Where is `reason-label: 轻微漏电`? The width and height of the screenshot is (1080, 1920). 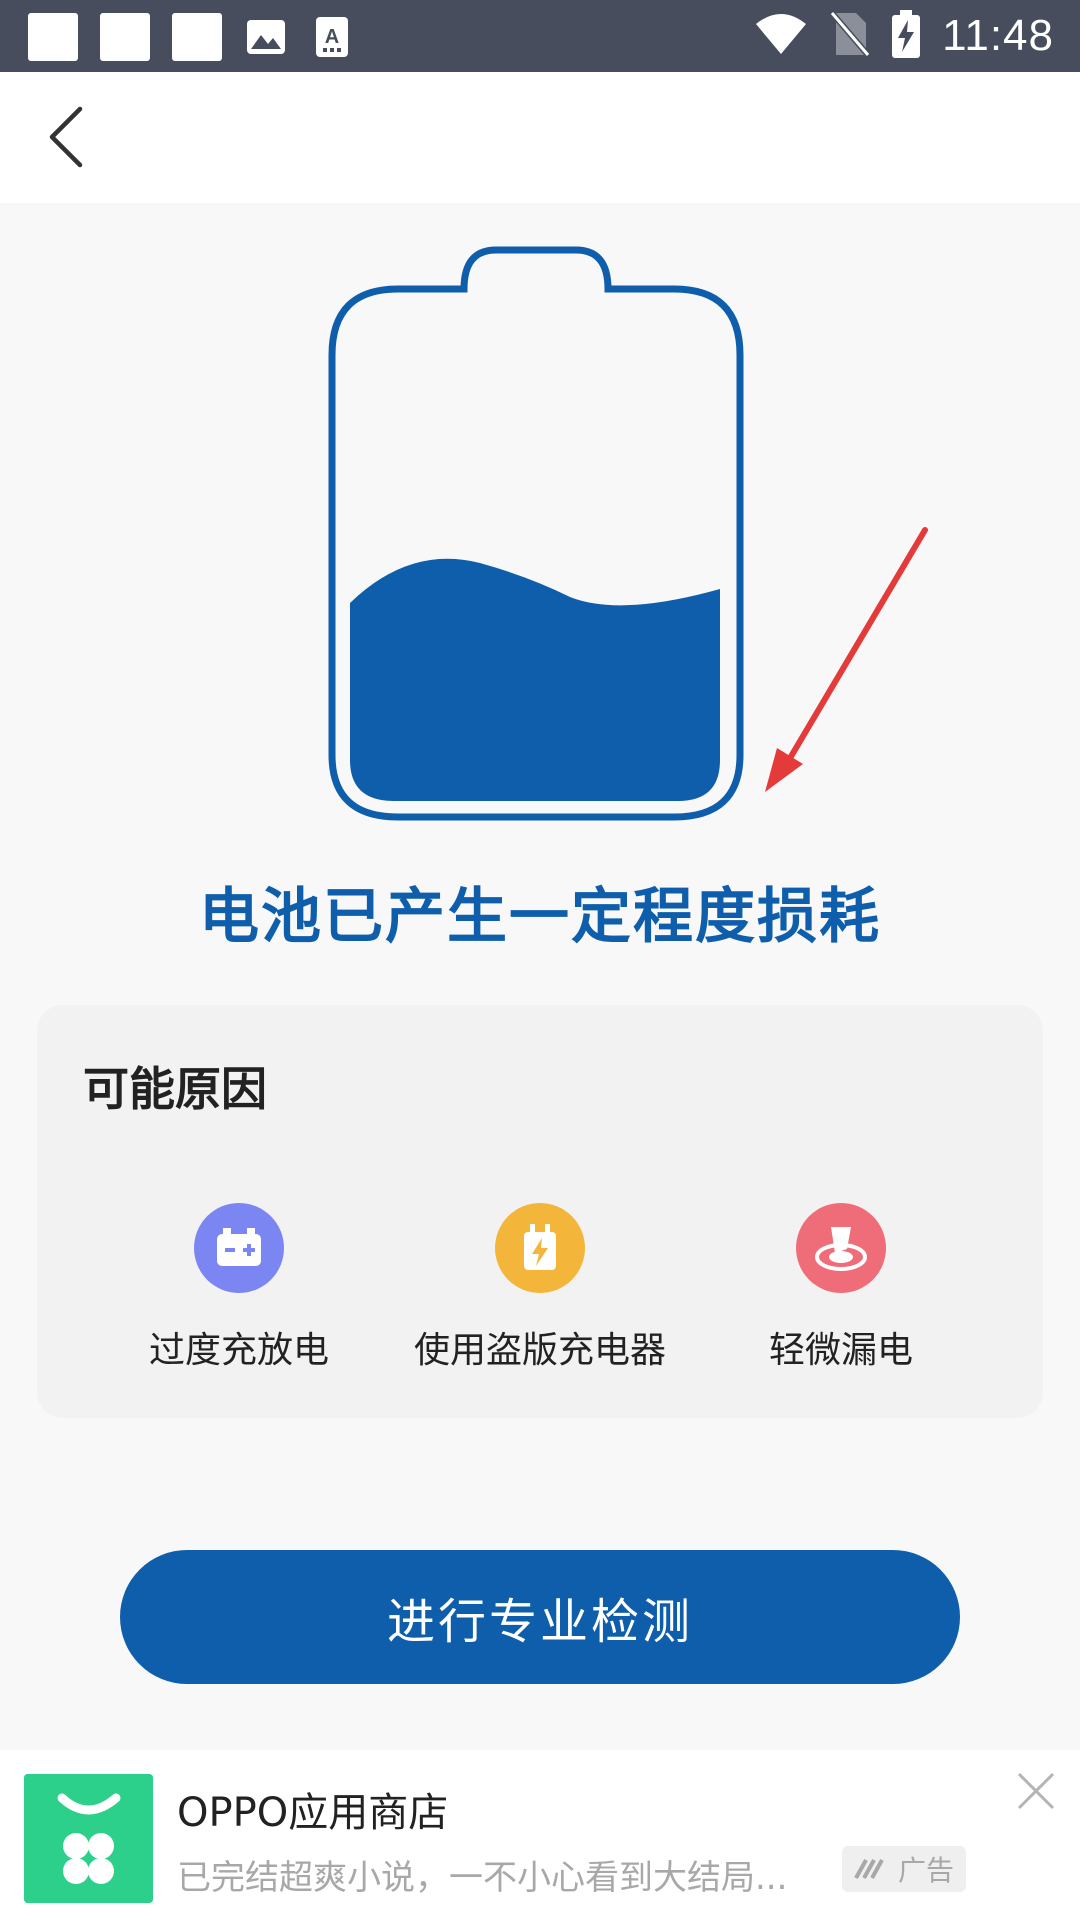 reason-label: 轻微漏电 is located at coordinates (840, 1350).